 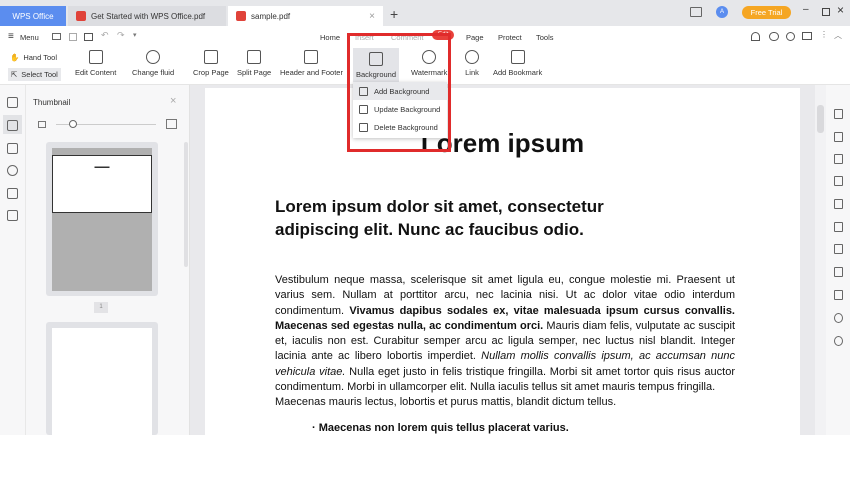 What do you see at coordinates (12, 215) in the screenshot?
I see `replace-page-icon` at bounding box center [12, 215].